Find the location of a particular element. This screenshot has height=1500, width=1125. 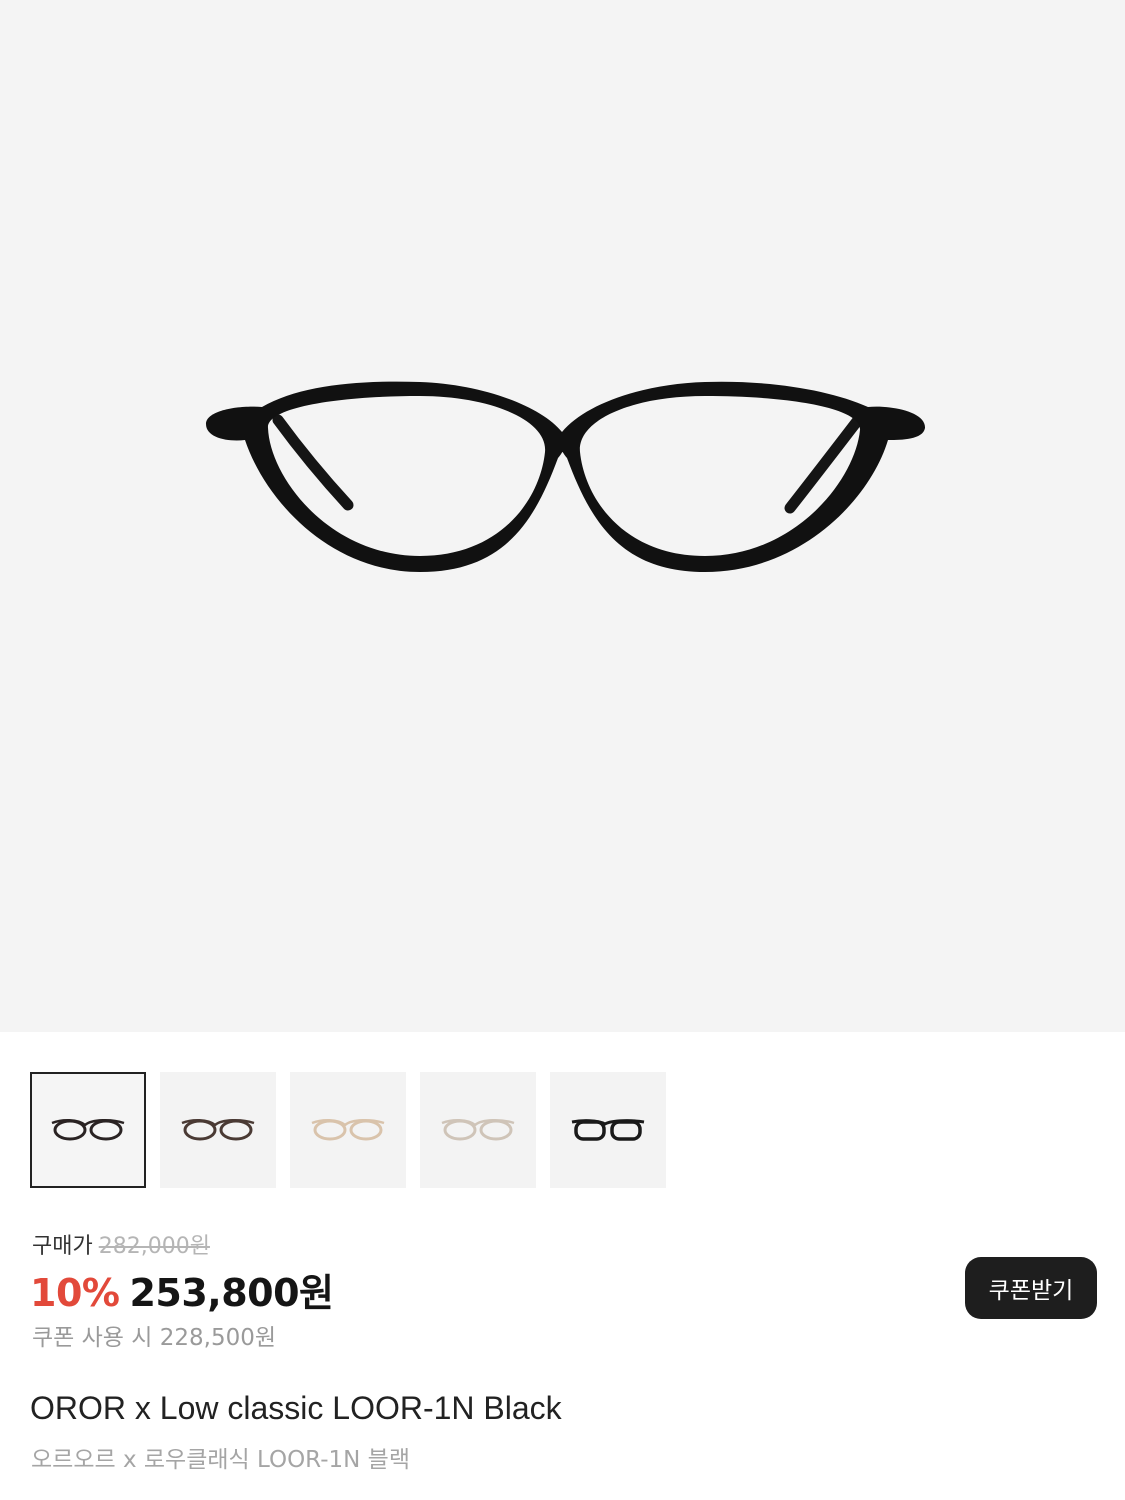

thumbnail-gallery is located at coordinates (348, 1130).